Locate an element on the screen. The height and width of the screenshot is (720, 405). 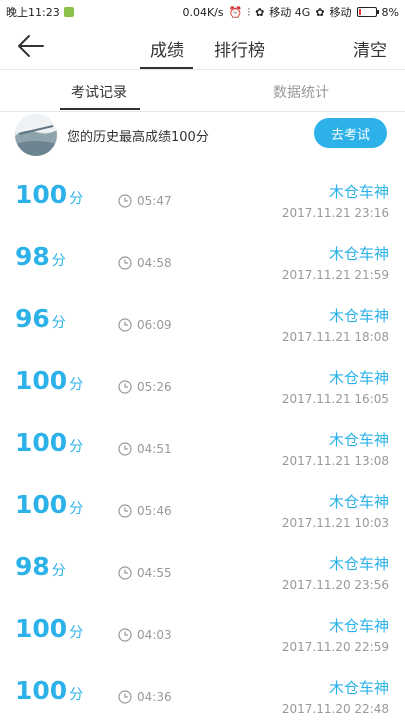
carrier-2: 移动 is located at coordinates (340, 12).